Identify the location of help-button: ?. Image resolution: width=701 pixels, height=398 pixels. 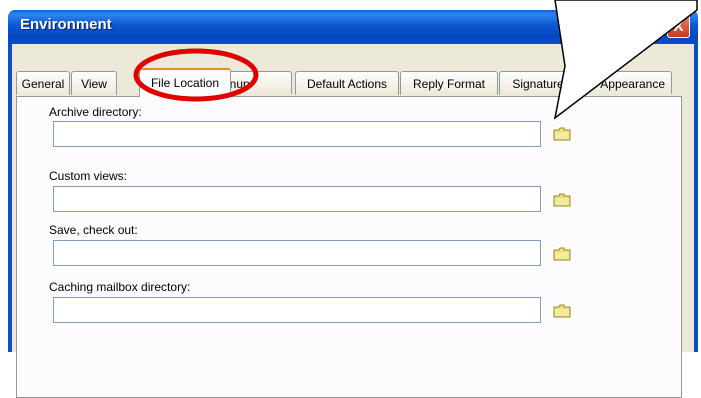
(652, 26).